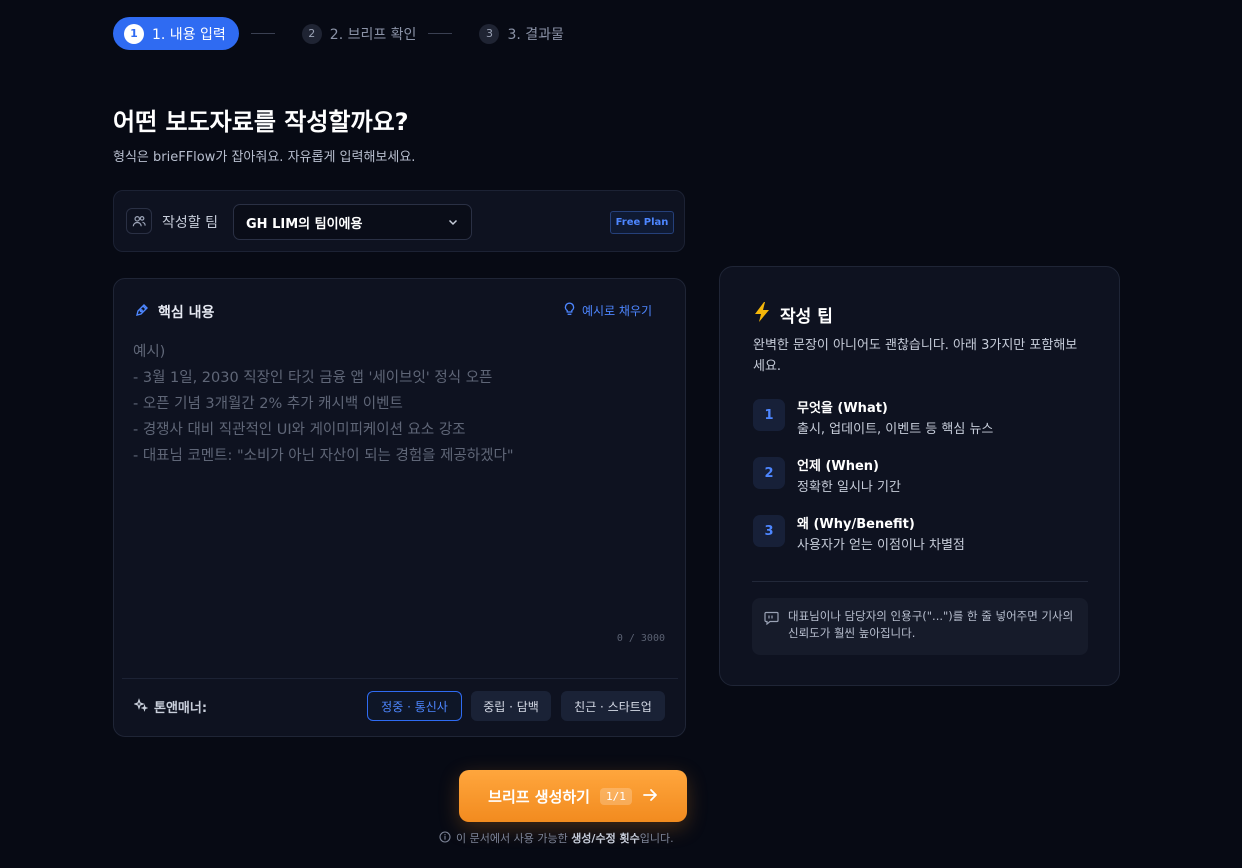 The width and height of the screenshot is (1242, 868). I want to click on quote-icon, so click(771, 620).